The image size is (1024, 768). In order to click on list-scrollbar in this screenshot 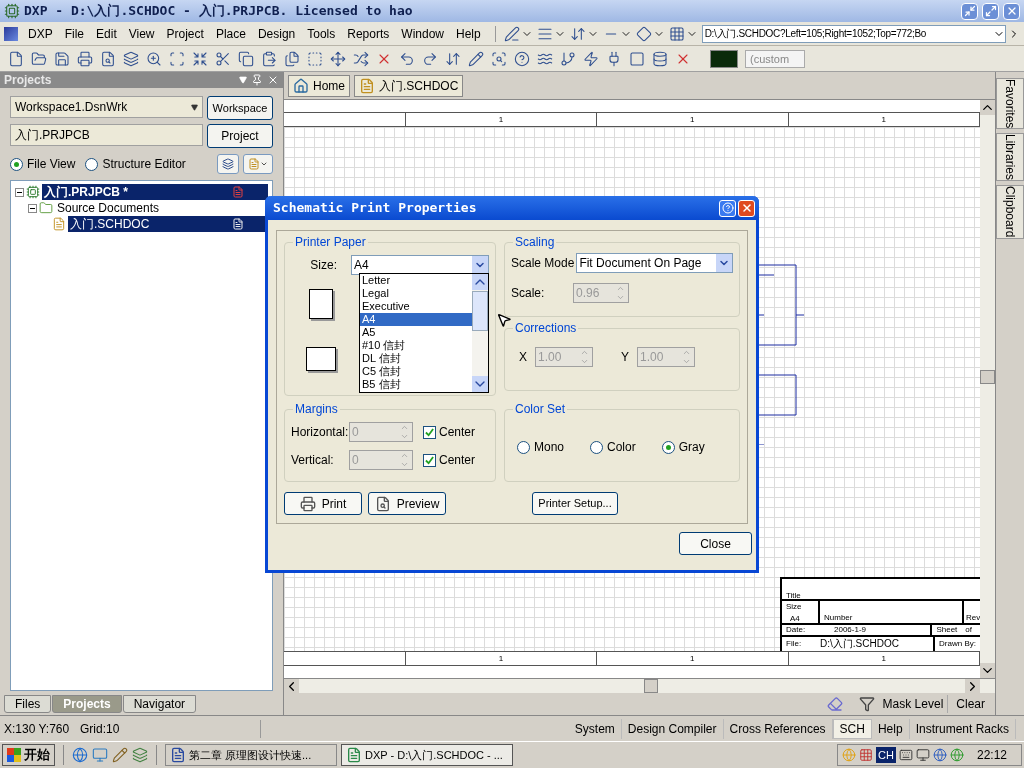, I will do `click(480, 333)`.